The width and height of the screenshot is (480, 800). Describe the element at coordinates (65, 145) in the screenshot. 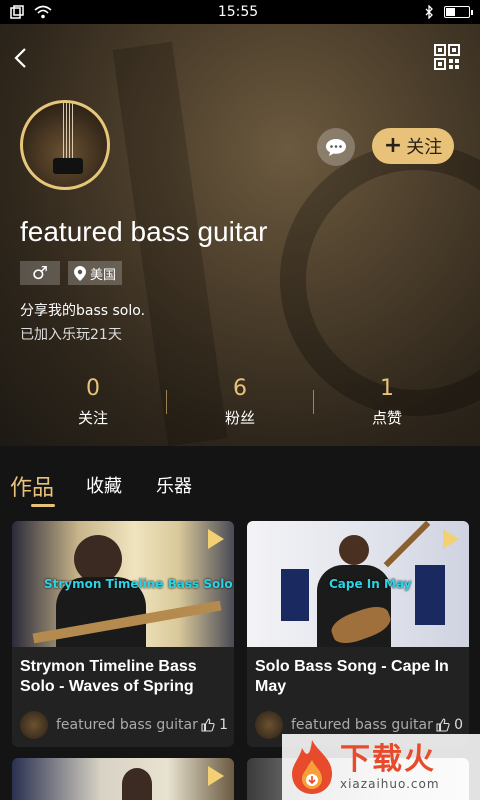

I see `avatar` at that location.